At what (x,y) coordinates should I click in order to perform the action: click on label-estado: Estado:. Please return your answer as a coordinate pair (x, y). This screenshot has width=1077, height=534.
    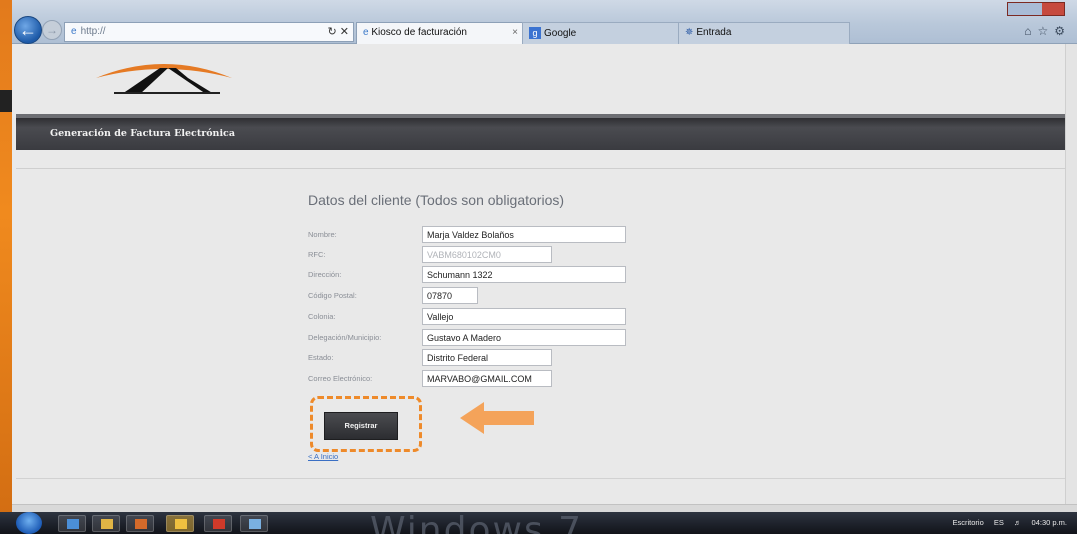
    Looking at the image, I should click on (321, 357).